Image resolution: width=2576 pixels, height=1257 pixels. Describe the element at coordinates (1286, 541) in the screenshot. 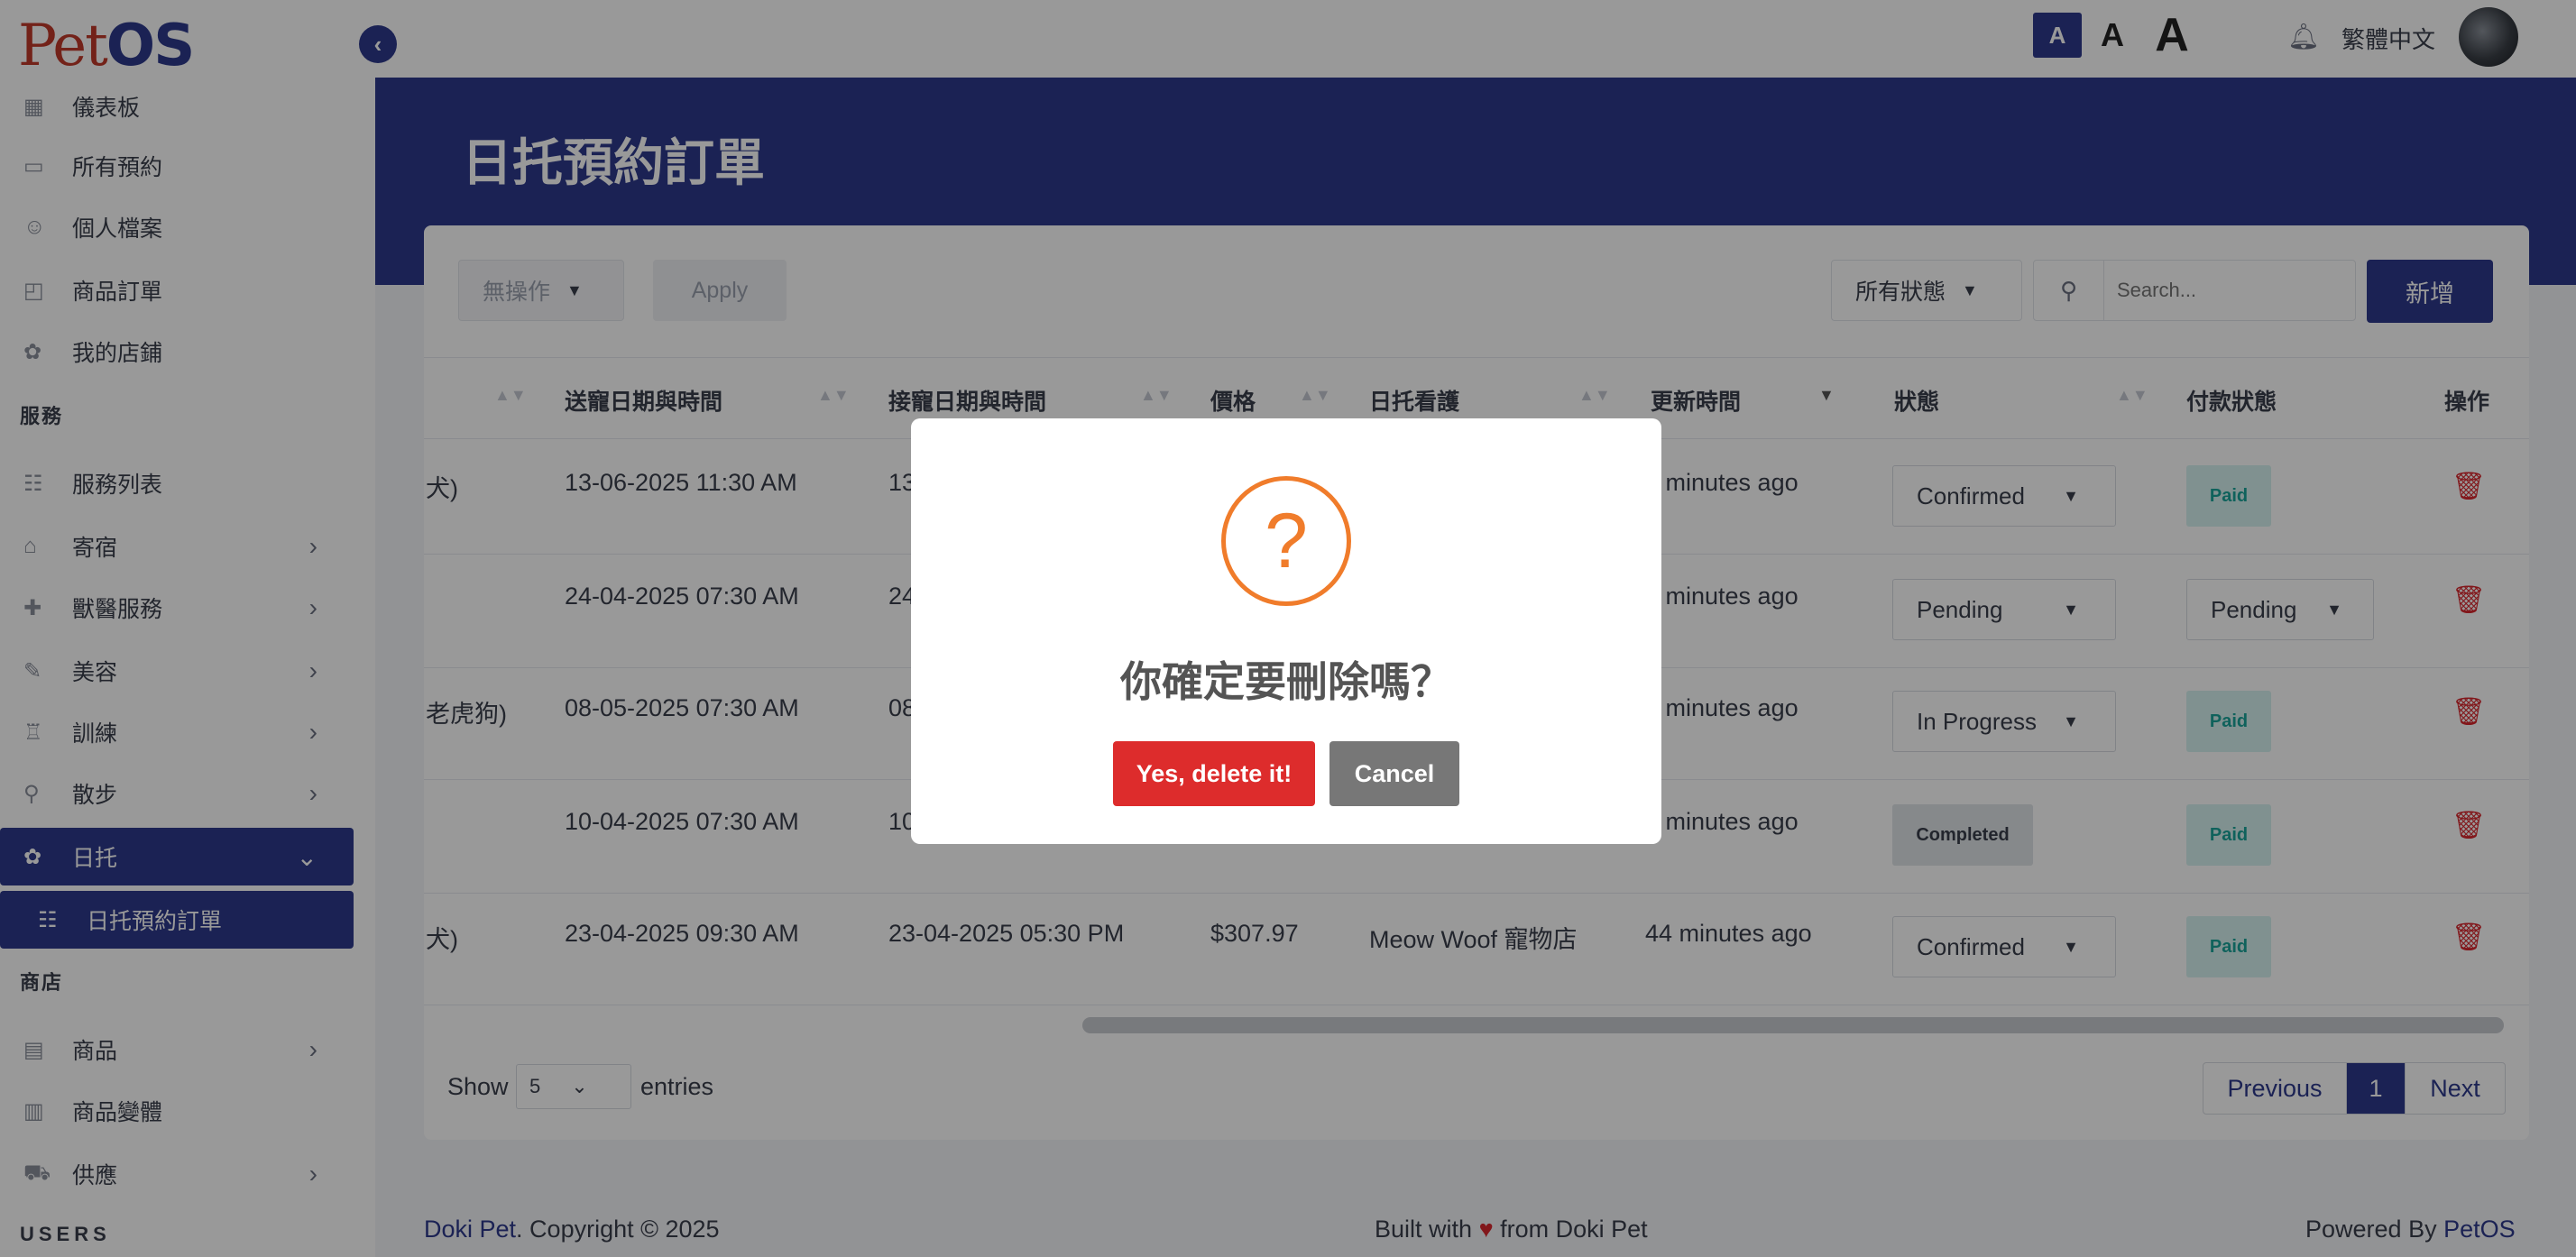

I see `question-icon: ?` at that location.